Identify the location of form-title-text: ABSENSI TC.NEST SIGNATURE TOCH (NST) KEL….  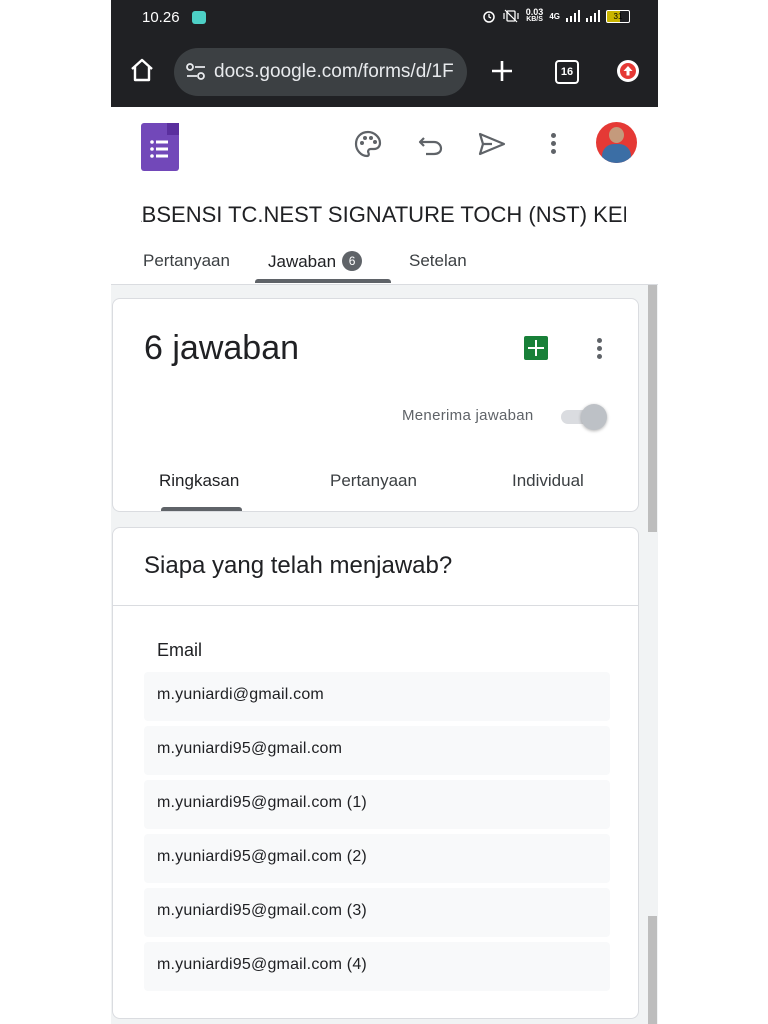
(383, 214).